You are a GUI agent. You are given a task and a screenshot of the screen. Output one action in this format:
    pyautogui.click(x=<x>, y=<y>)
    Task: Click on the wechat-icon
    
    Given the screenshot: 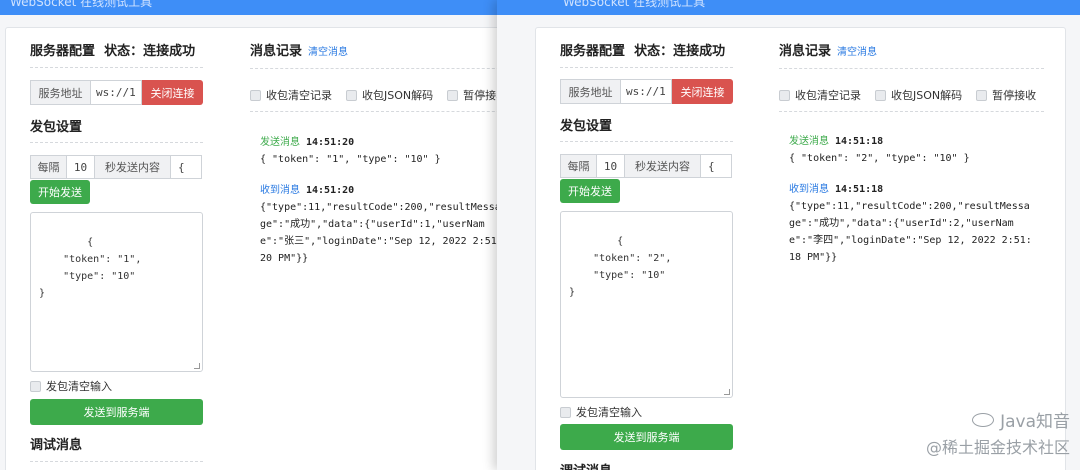 What is the action you would take?
    pyautogui.click(x=983, y=419)
    